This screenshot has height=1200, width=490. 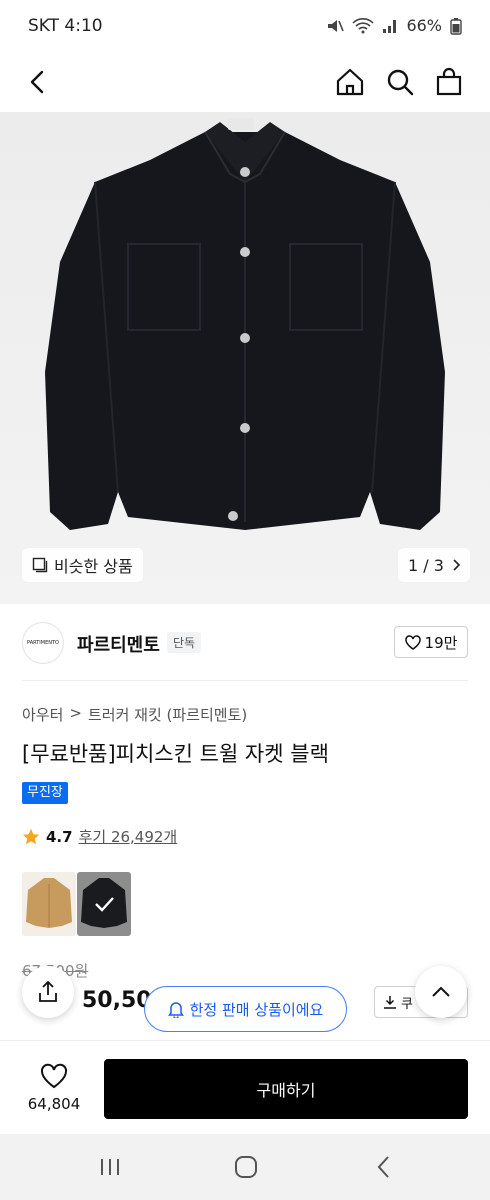 I want to click on download-icon, so click(x=390, y=1002).